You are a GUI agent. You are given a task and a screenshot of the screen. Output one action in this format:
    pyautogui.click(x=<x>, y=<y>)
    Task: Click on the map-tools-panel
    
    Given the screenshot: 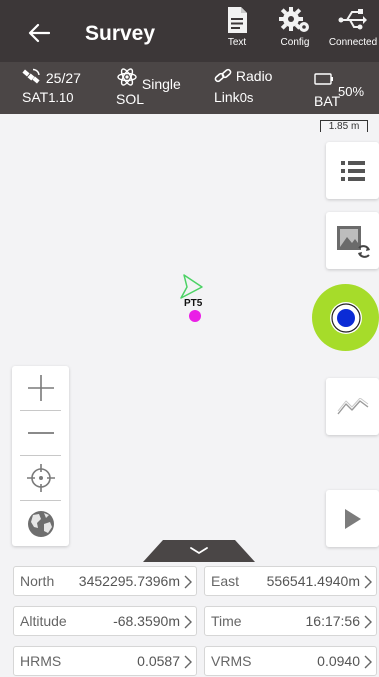 What is the action you would take?
    pyautogui.click(x=40, y=456)
    